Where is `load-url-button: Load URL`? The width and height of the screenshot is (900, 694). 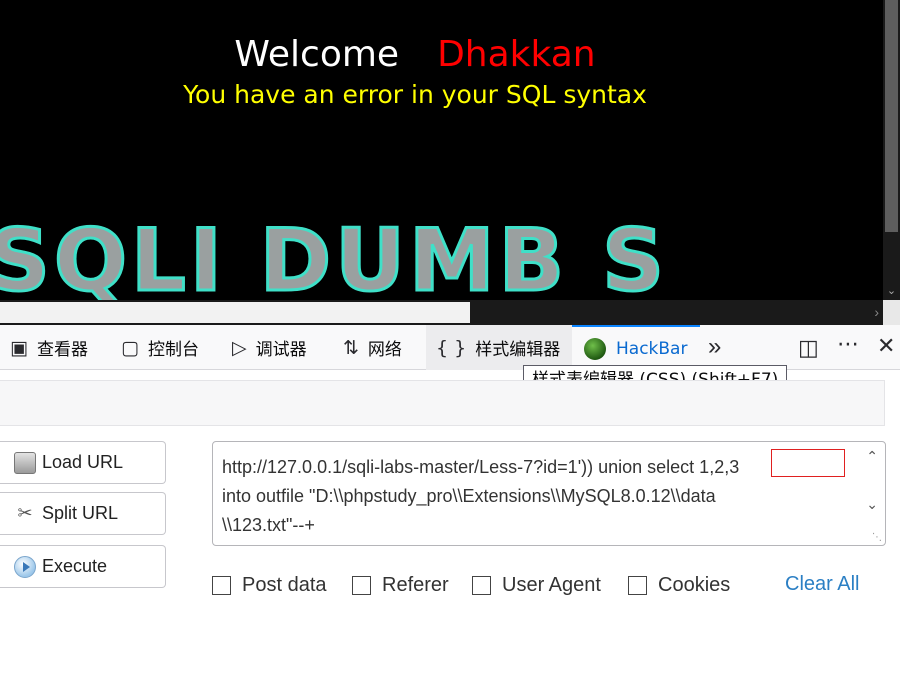
load-url-button: Load URL is located at coordinates (83, 462).